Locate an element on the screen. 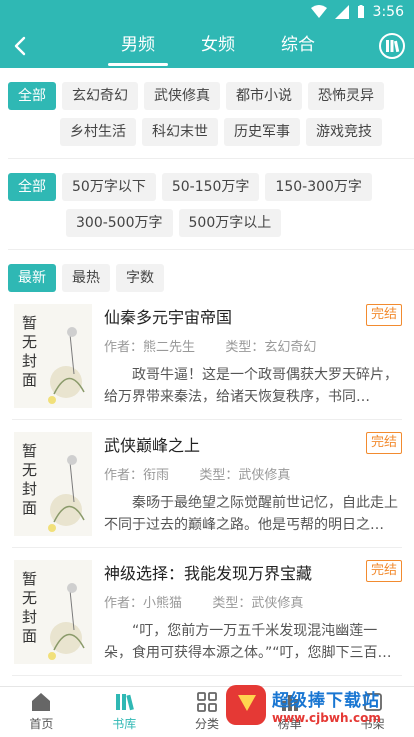 The image size is (414, 737). tab-female: 女频 is located at coordinates (218, 46).